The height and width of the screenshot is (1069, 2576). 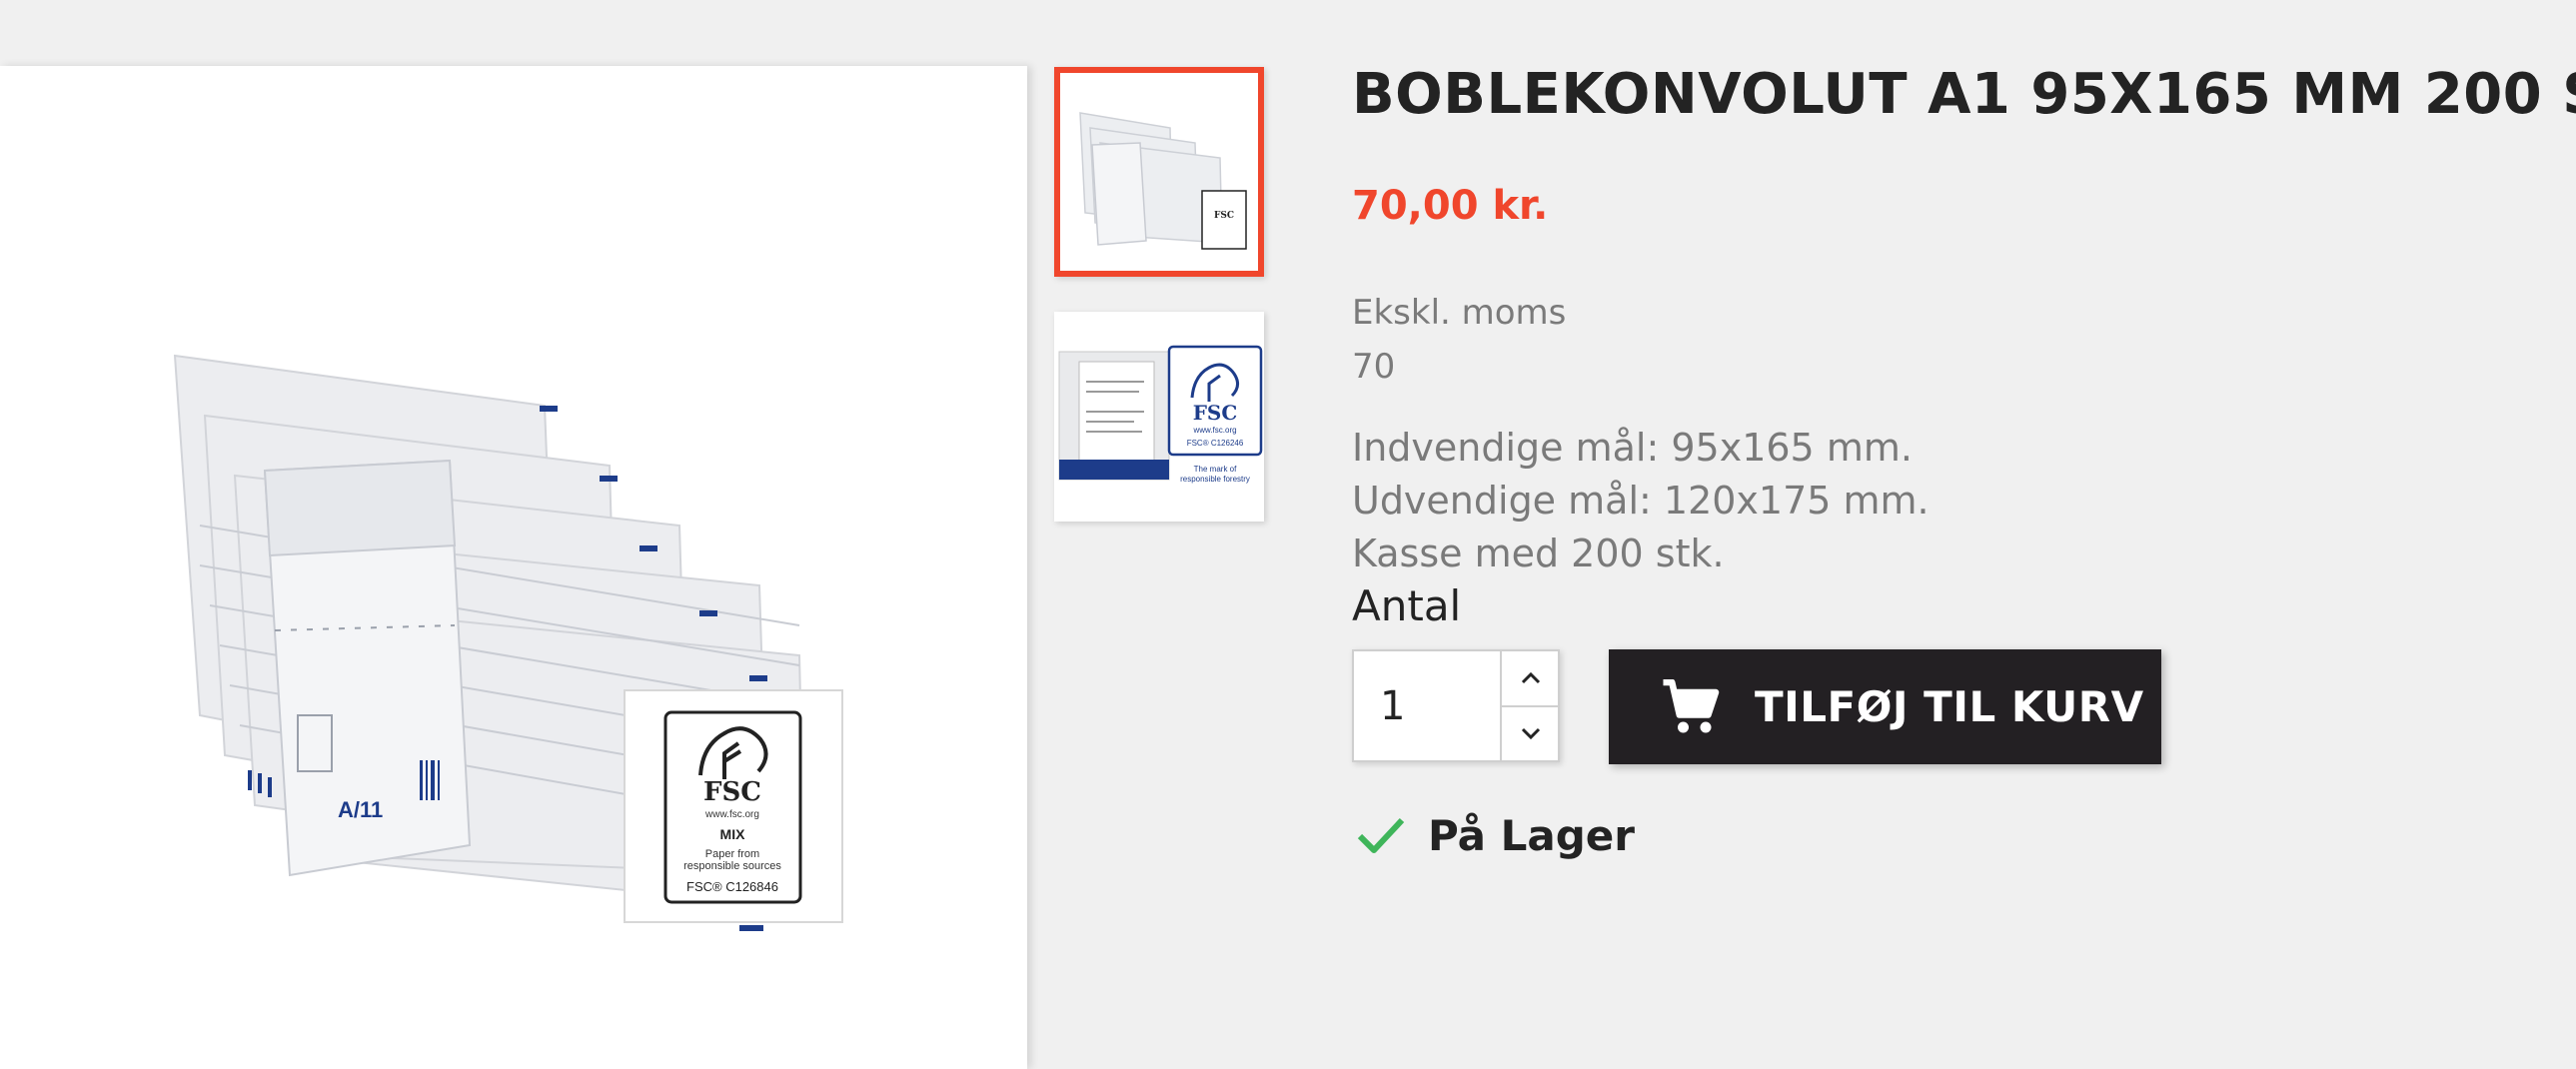 I want to click on chevron-down-icon, so click(x=1531, y=733).